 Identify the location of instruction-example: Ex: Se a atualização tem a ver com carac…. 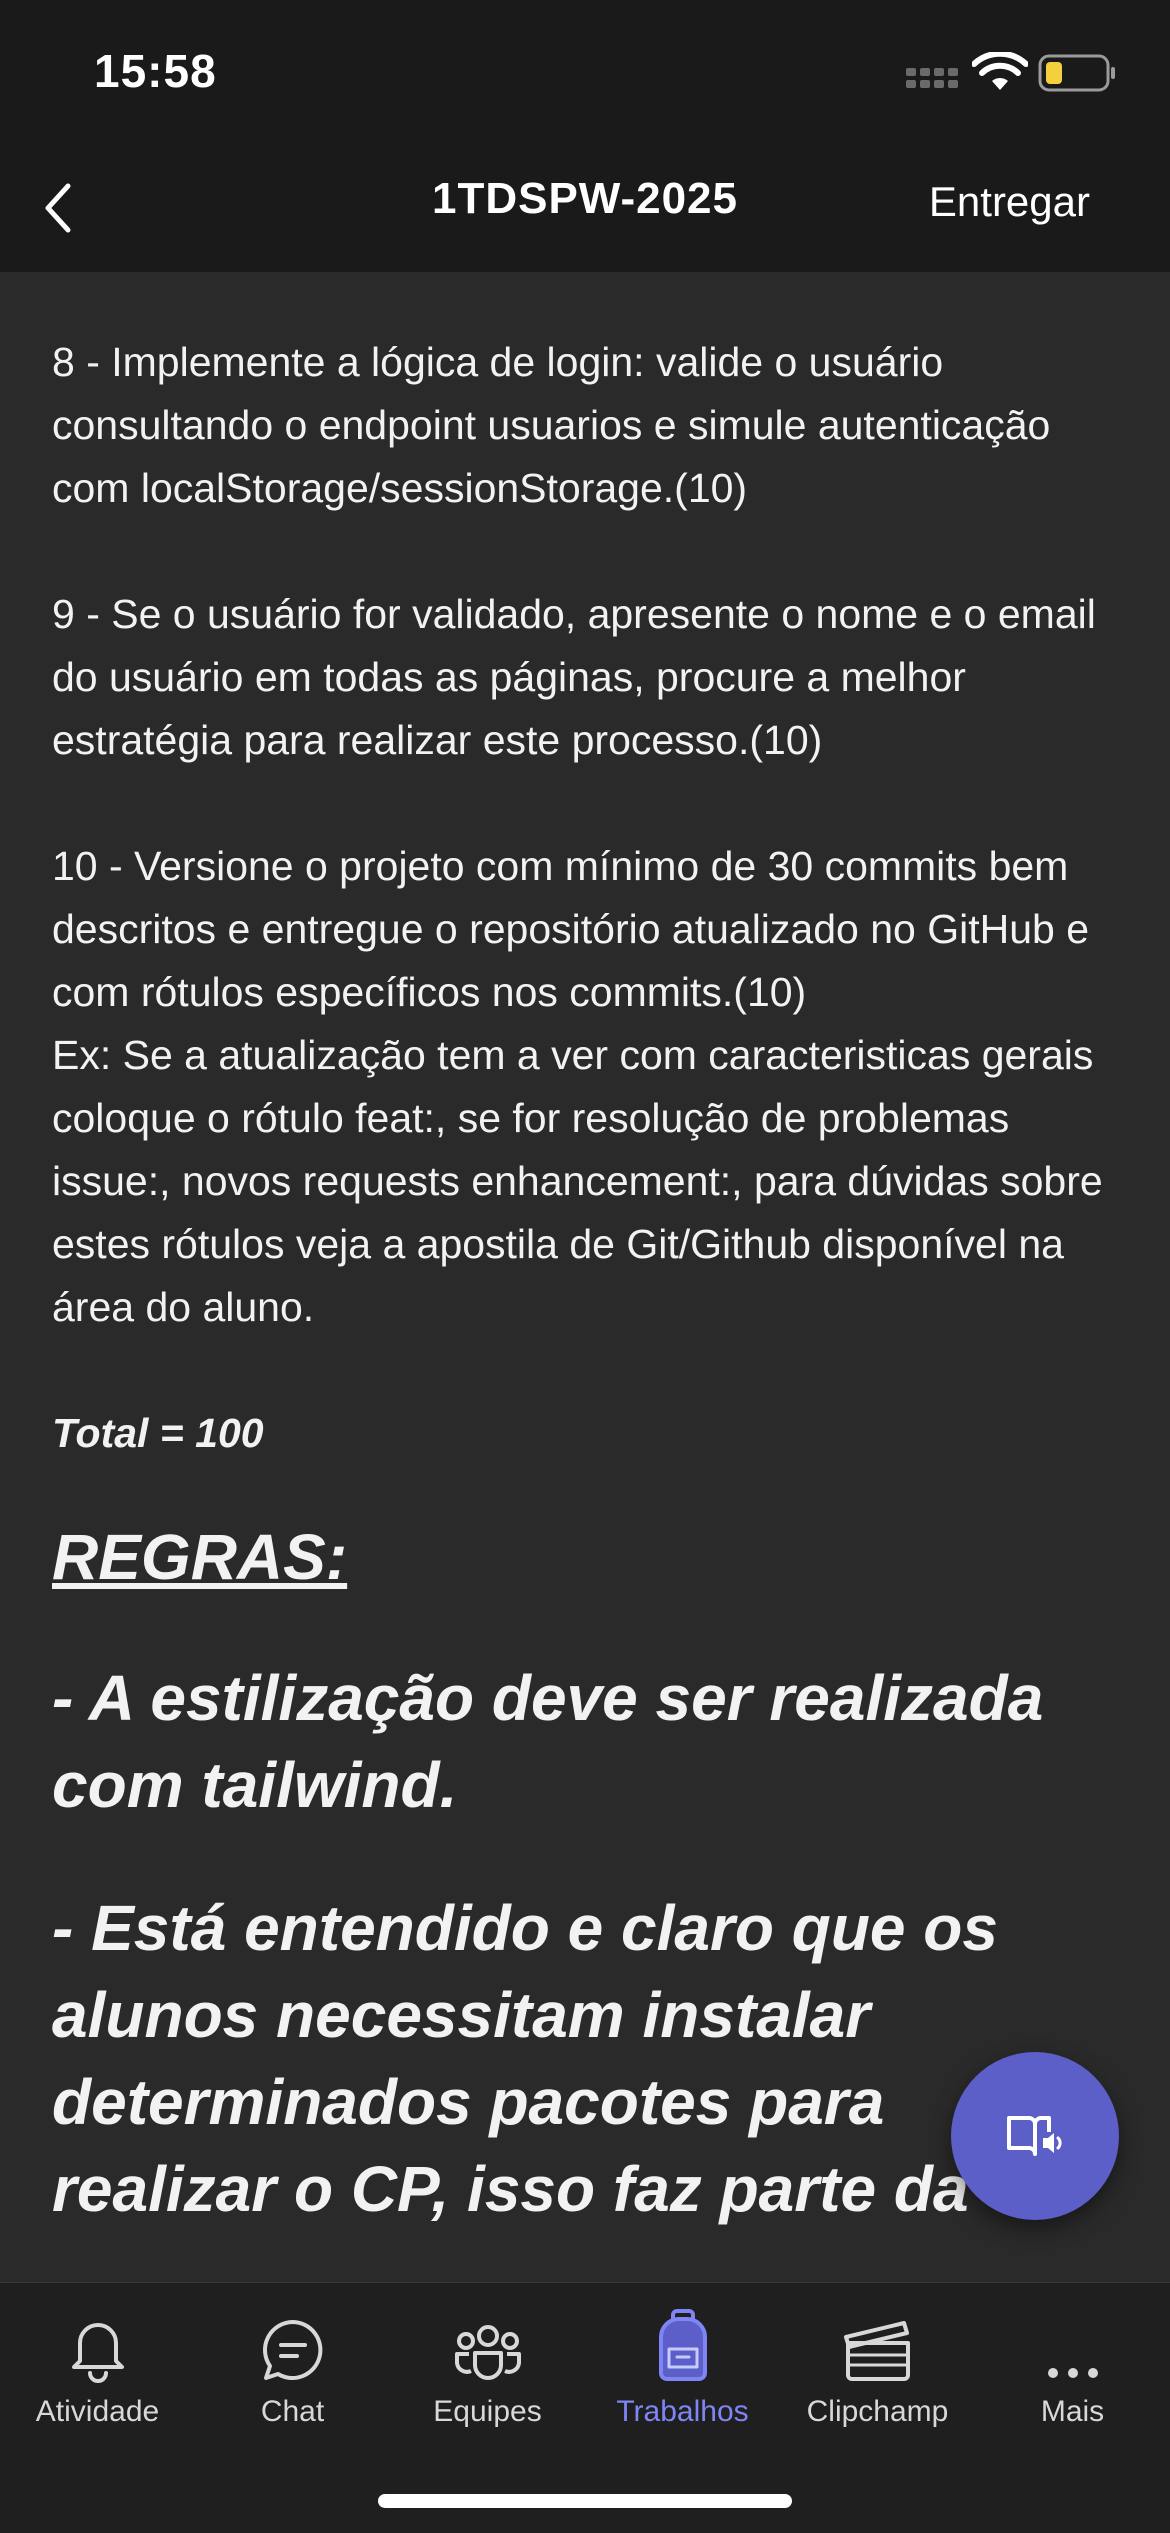
(577, 1181).